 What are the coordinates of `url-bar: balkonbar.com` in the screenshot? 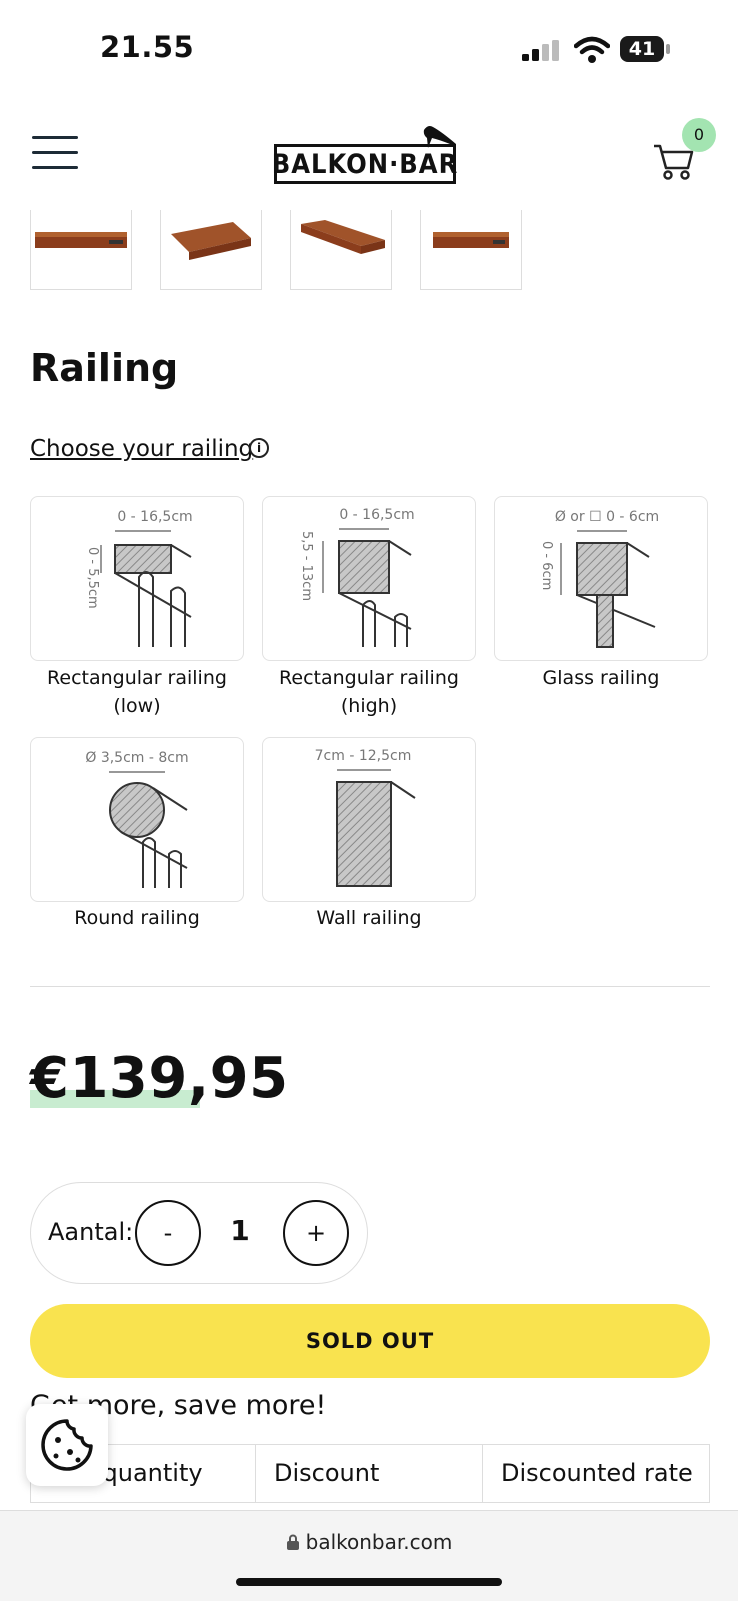 It's located at (369, 1542).